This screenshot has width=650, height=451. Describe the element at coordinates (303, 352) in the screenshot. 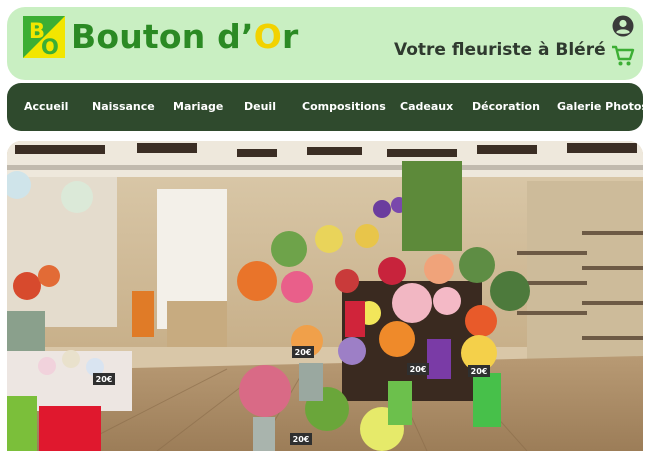

I see `price-tag-1: 20€` at that location.